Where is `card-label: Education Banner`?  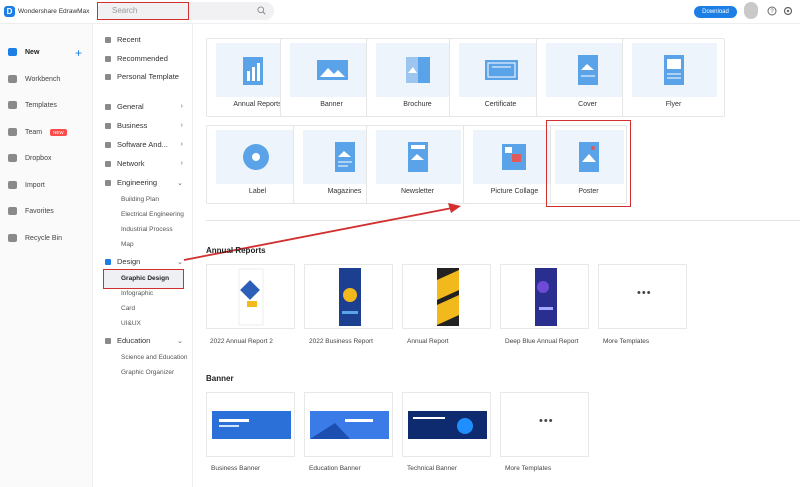 card-label: Education Banner is located at coordinates (335, 468).